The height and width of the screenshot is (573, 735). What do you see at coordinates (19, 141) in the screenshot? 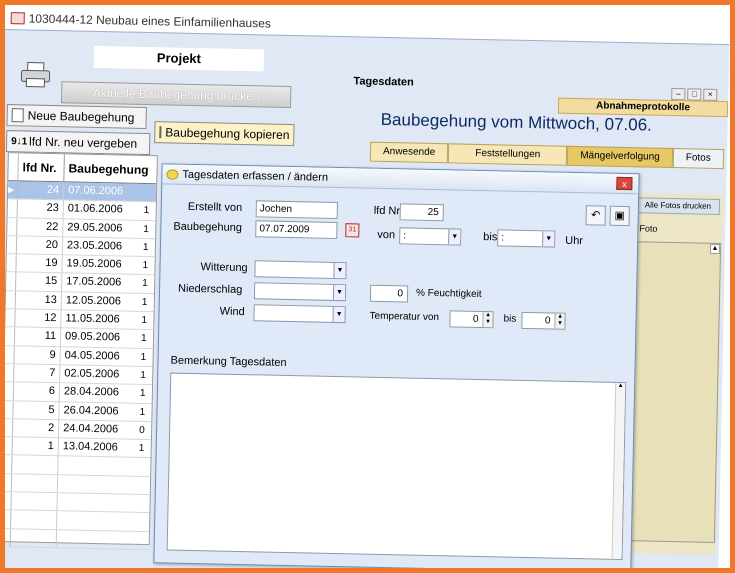
I see `sort-numeric-icon: 9↓1` at bounding box center [19, 141].